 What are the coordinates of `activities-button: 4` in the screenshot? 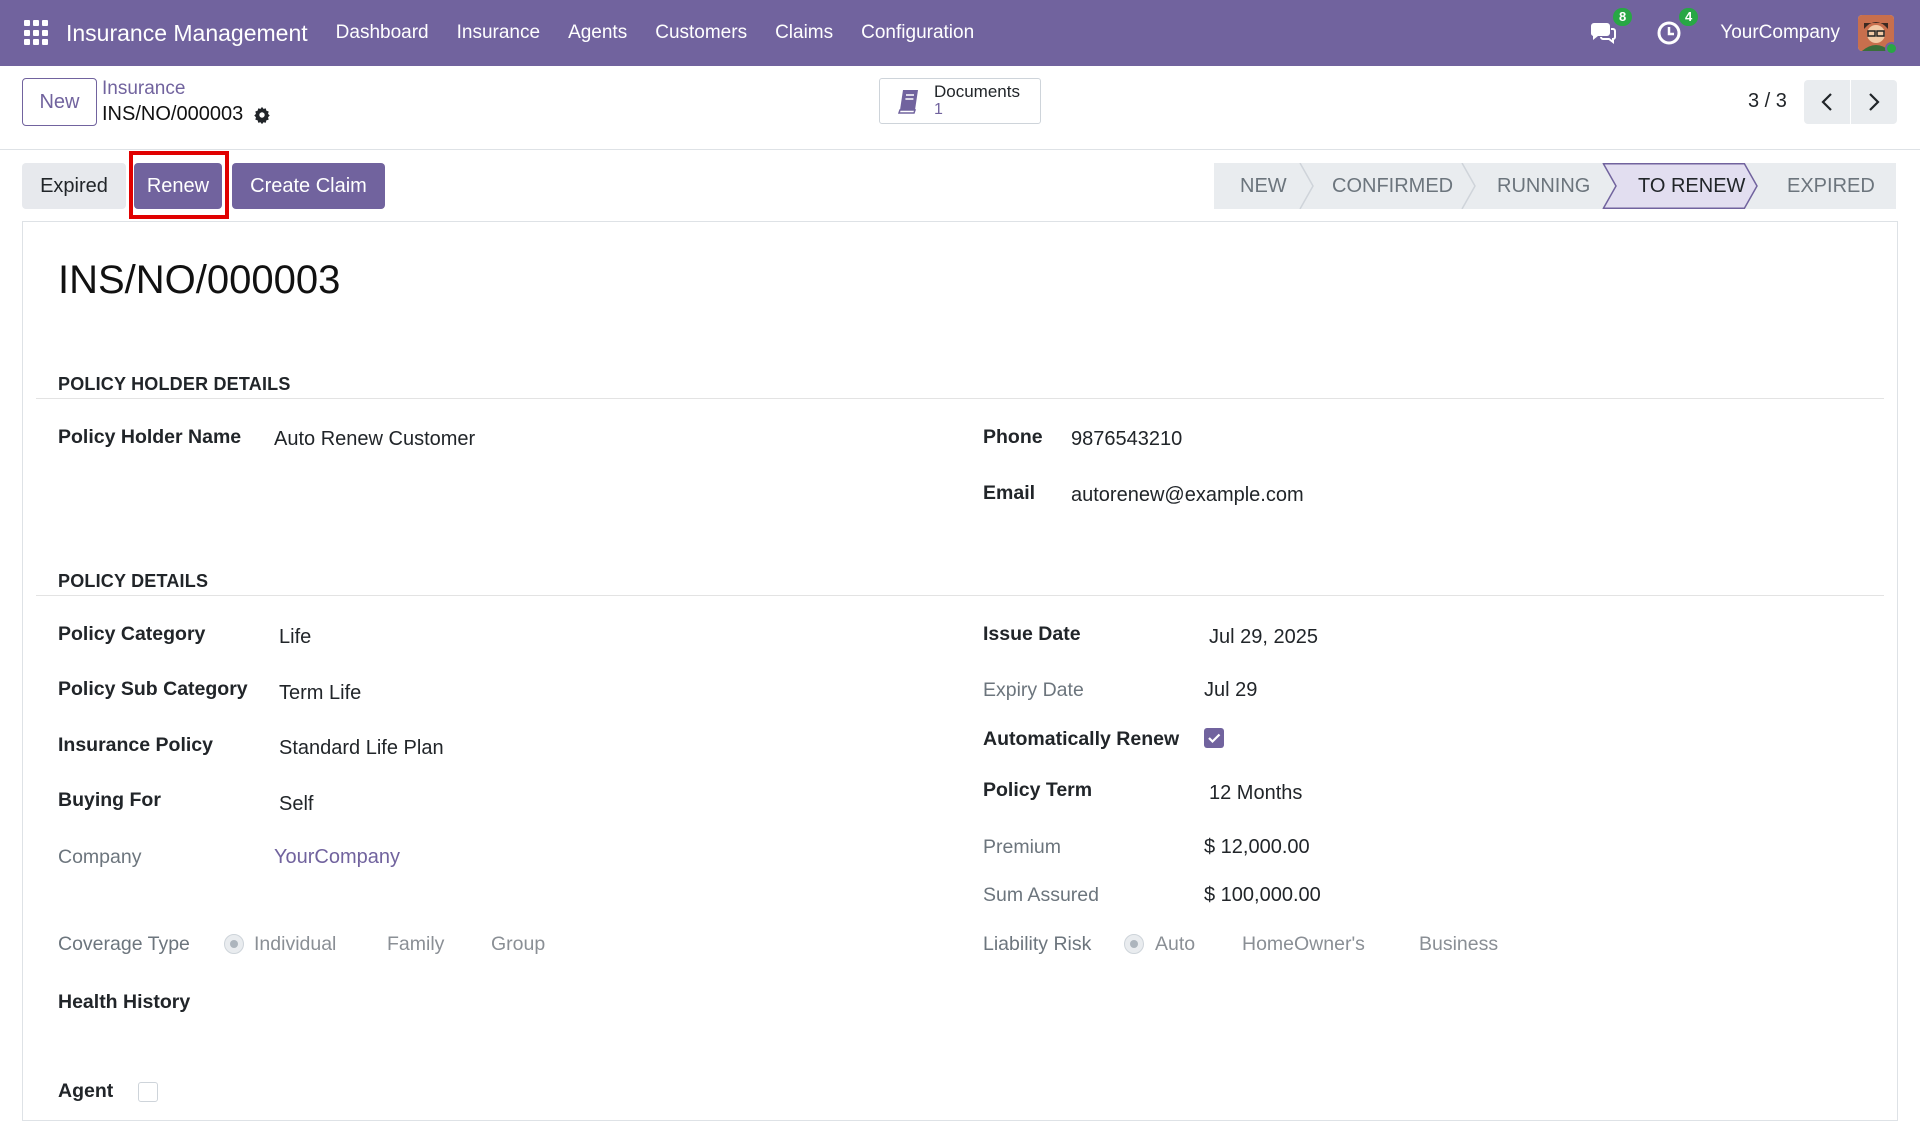 It's located at (1676, 28).